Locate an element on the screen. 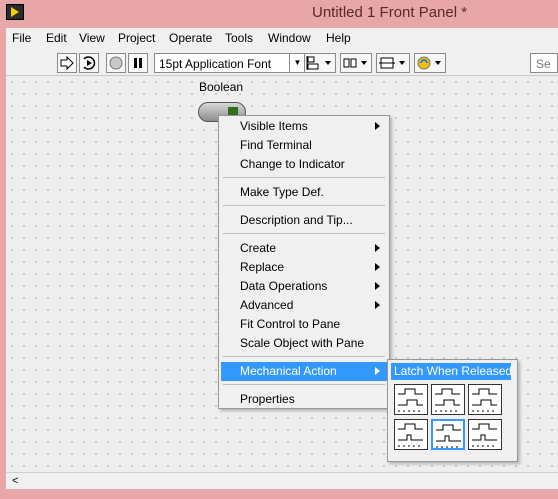 The height and width of the screenshot is (499, 558). menu-item-find-terminal: Find Terminal is located at coordinates (304, 145).